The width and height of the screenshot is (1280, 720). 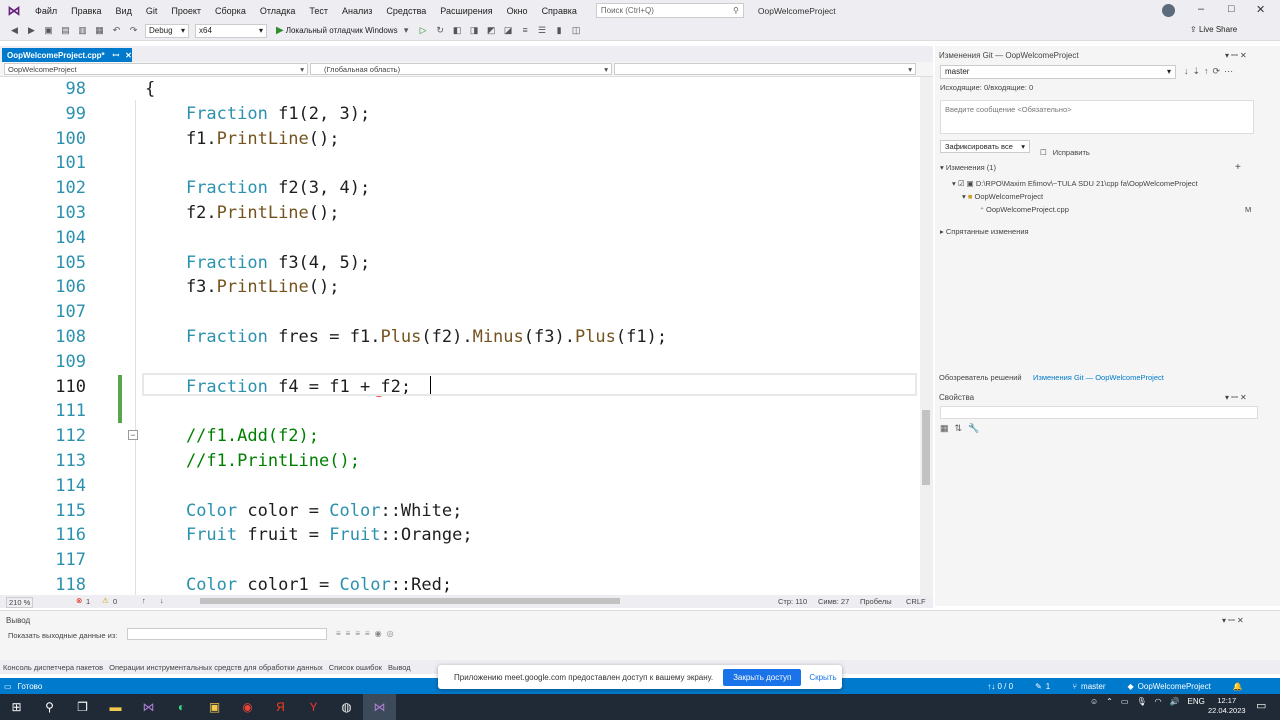 What do you see at coordinates (460, 188) in the screenshot?
I see `code-line: 102 Fraction f2(3, 4);` at bounding box center [460, 188].